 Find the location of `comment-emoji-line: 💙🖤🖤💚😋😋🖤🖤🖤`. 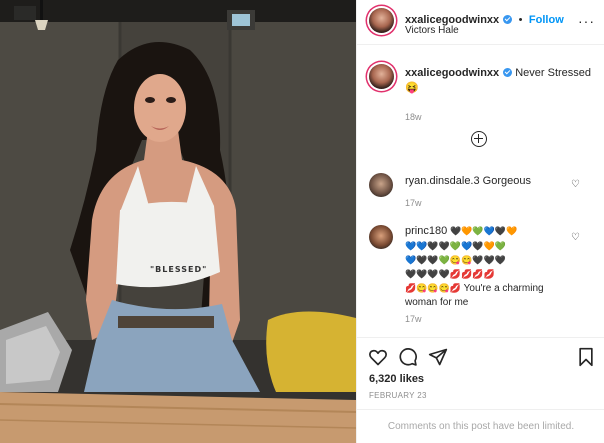

comment-emoji-line: 💙🖤🖤💚😋😋🖤🖤🖤 is located at coordinates (455, 260).